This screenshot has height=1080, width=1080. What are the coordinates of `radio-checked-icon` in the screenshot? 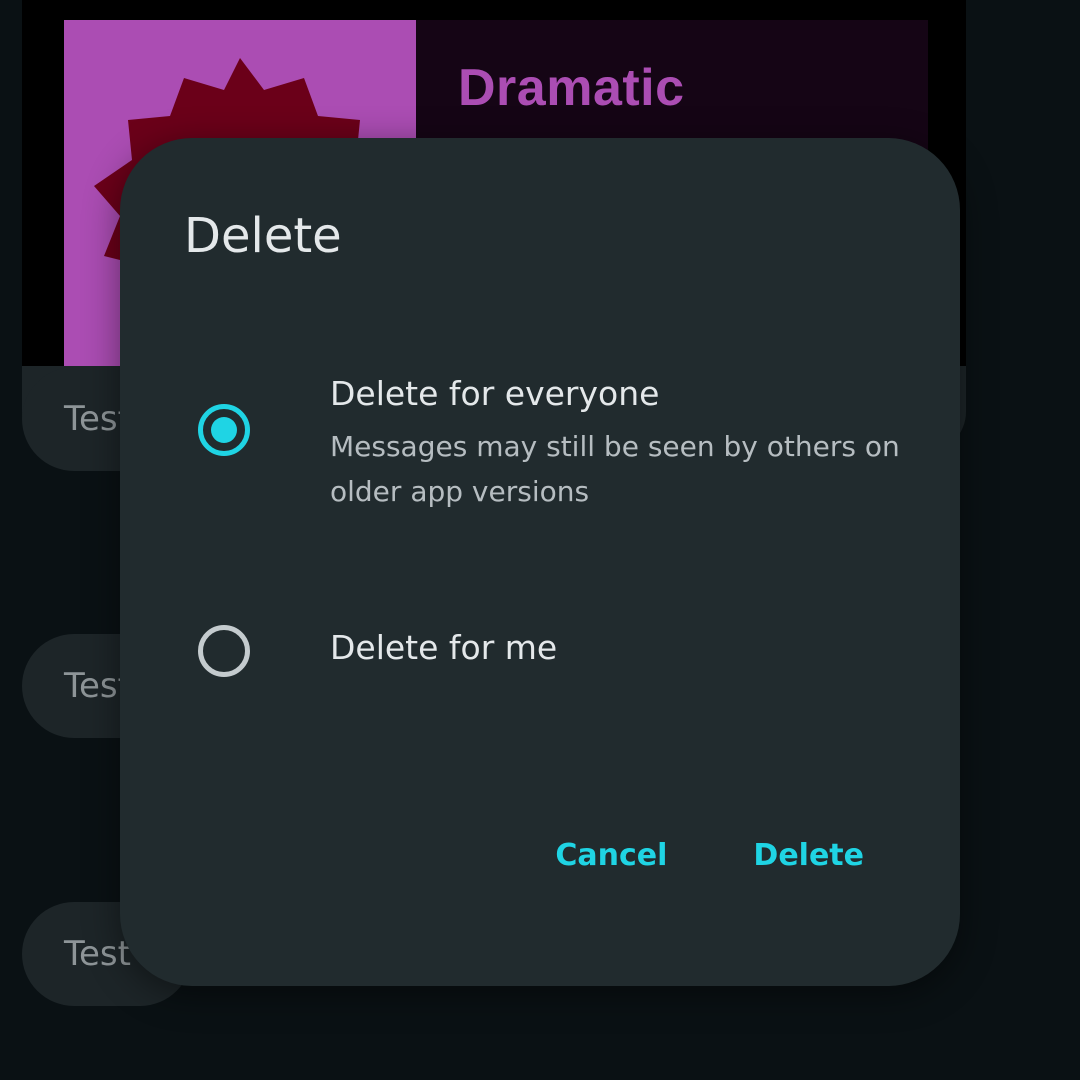 It's located at (224, 430).